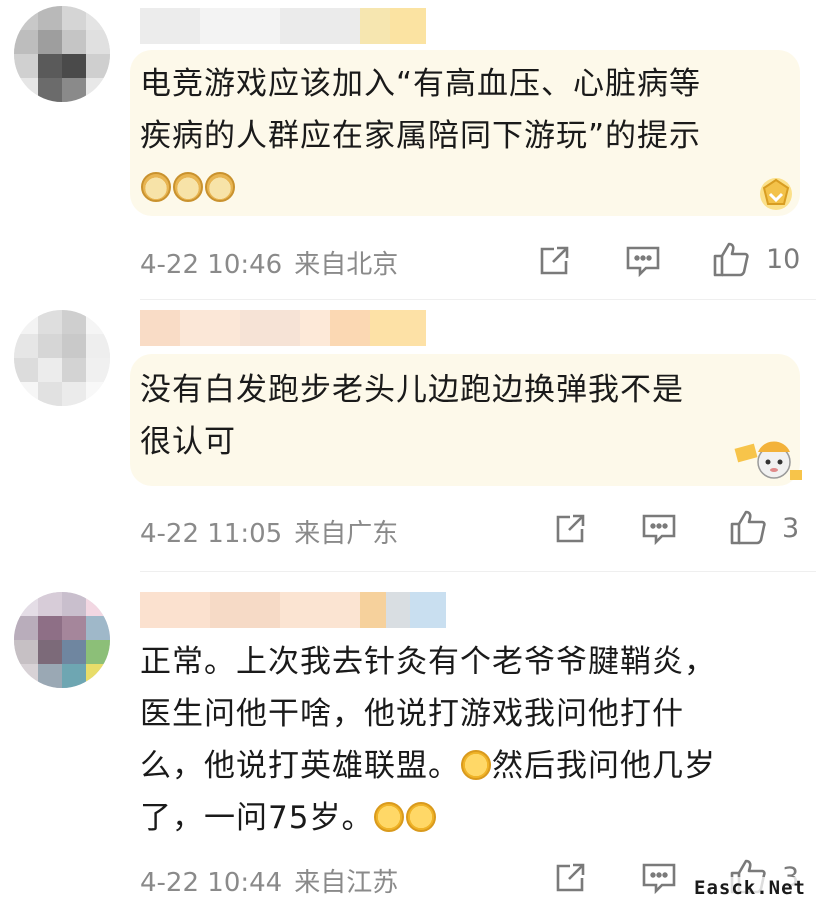  What do you see at coordinates (420, 136) in the screenshot?
I see `comment-text: 电竞游戏应该加入“有高血压、心脏病等 疾病的人群应在家属陪同下游玩”的提示` at bounding box center [420, 136].